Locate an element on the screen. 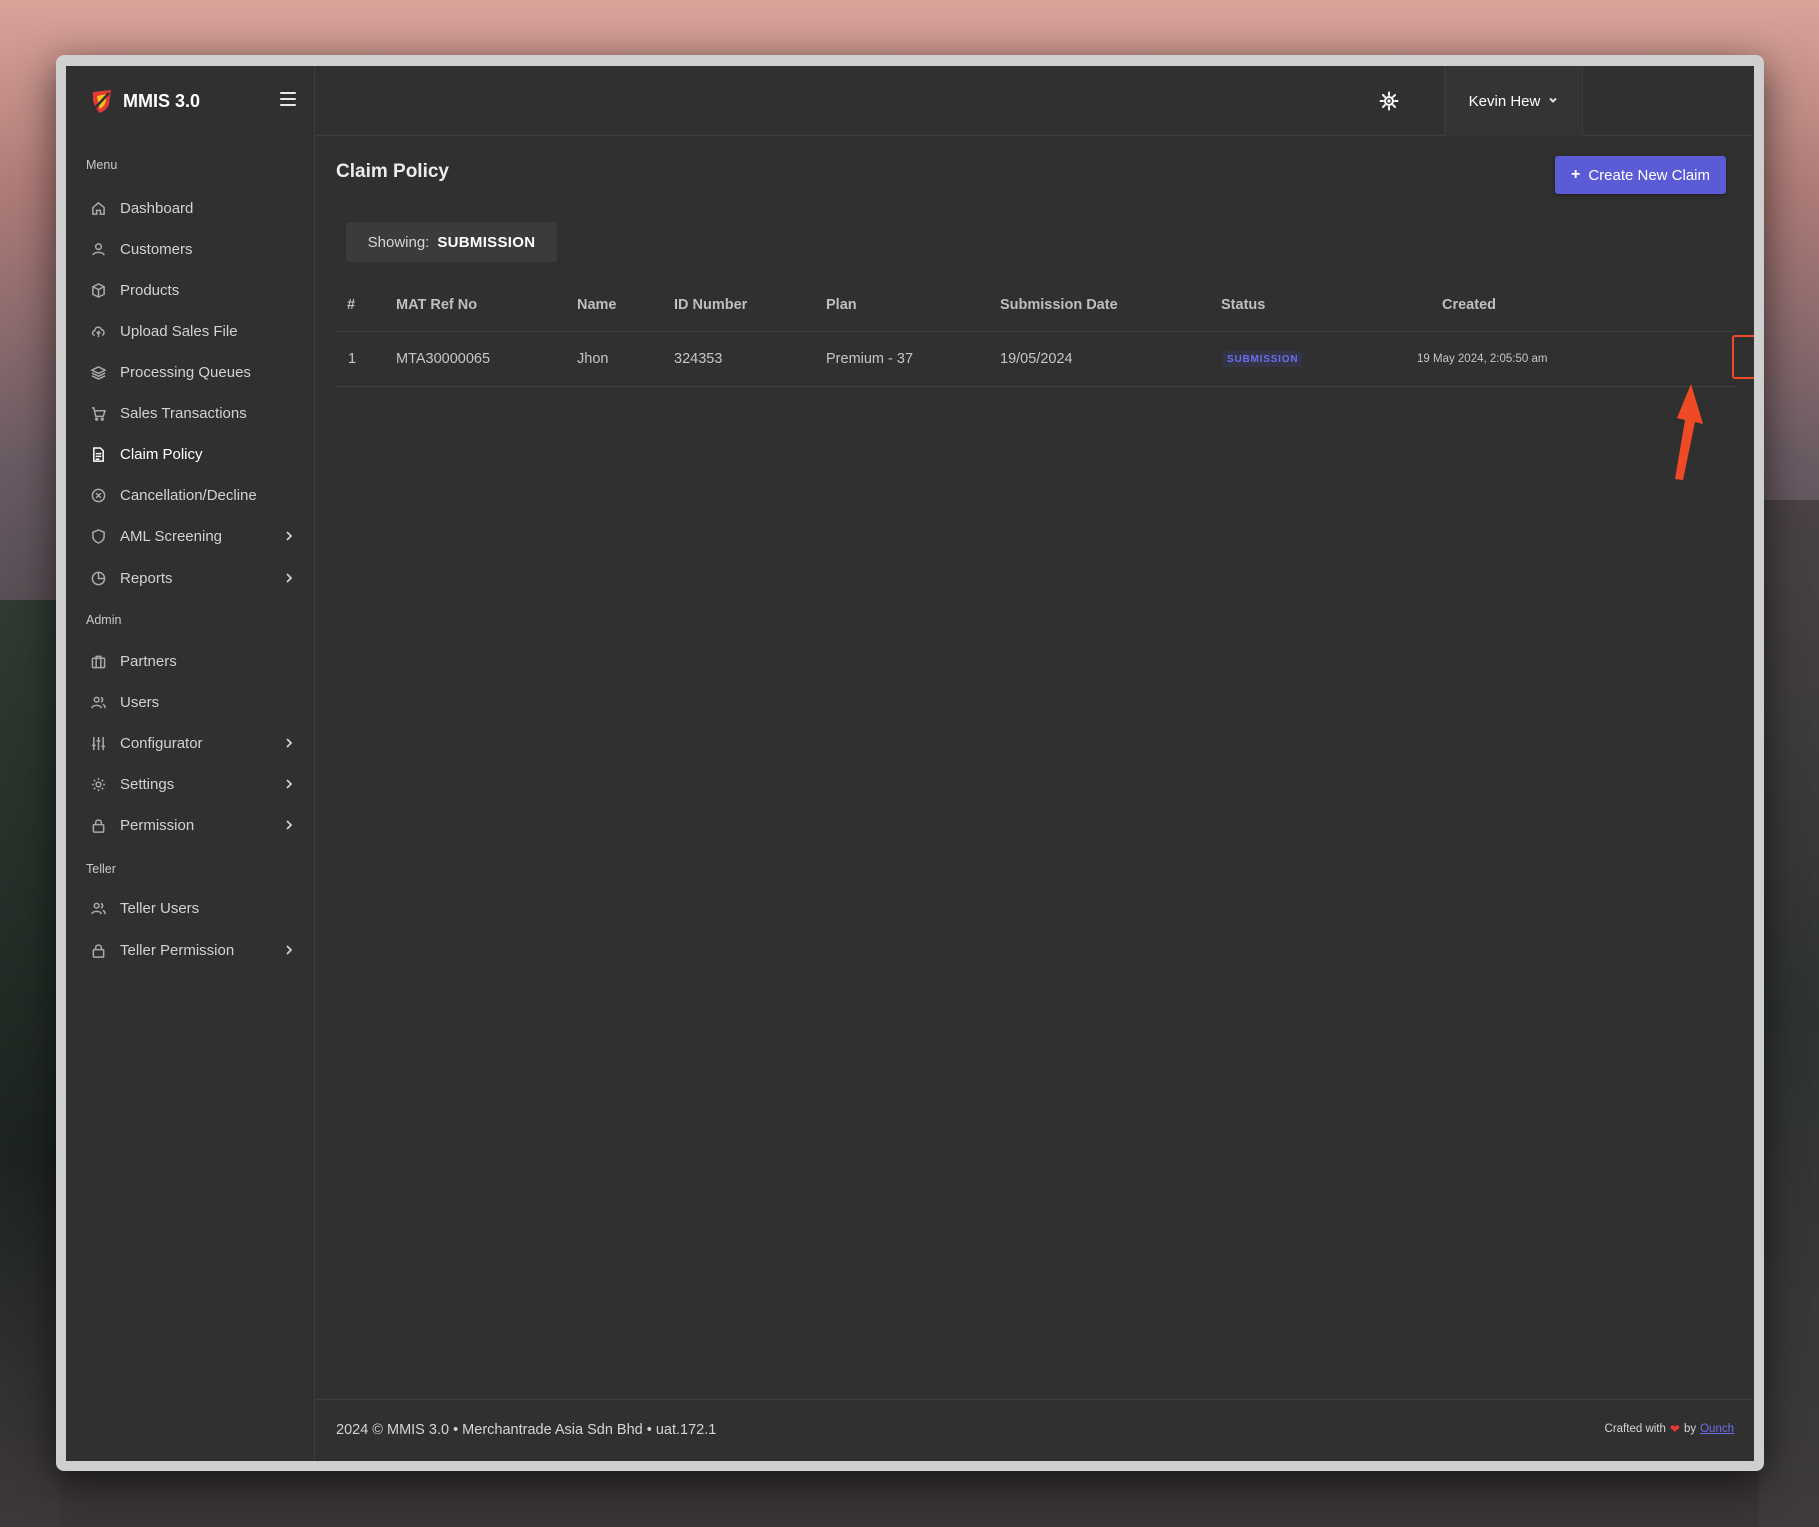 The width and height of the screenshot is (1819, 1527). sidebar-item-label: Reports is located at coordinates (146, 578).